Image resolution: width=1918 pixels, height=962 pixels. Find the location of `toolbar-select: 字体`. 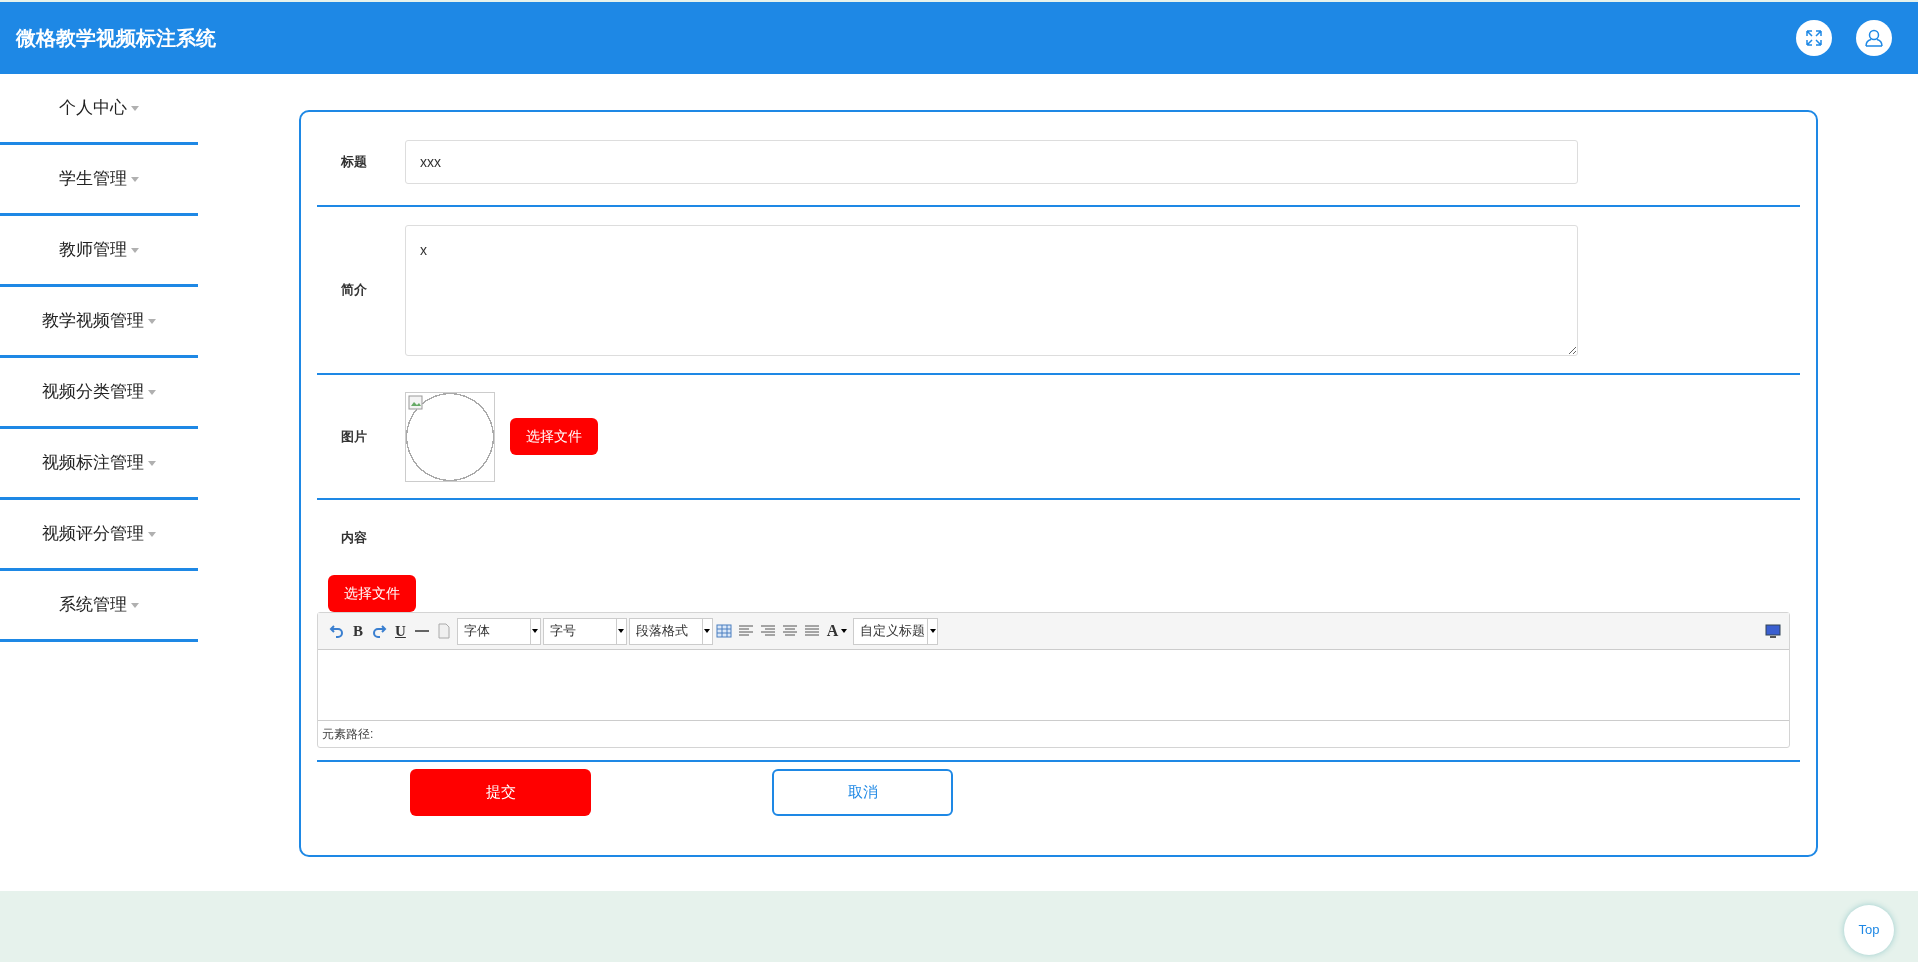

toolbar-select: 字体 is located at coordinates (498, 631).